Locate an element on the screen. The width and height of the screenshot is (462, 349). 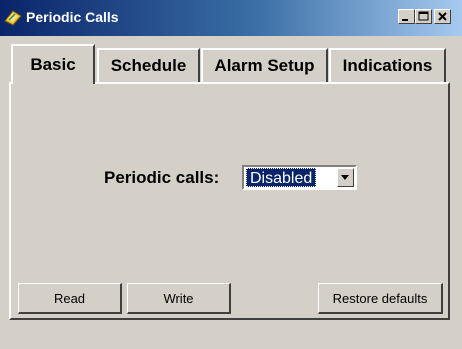
tab-indications: Indications is located at coordinates (387, 65).